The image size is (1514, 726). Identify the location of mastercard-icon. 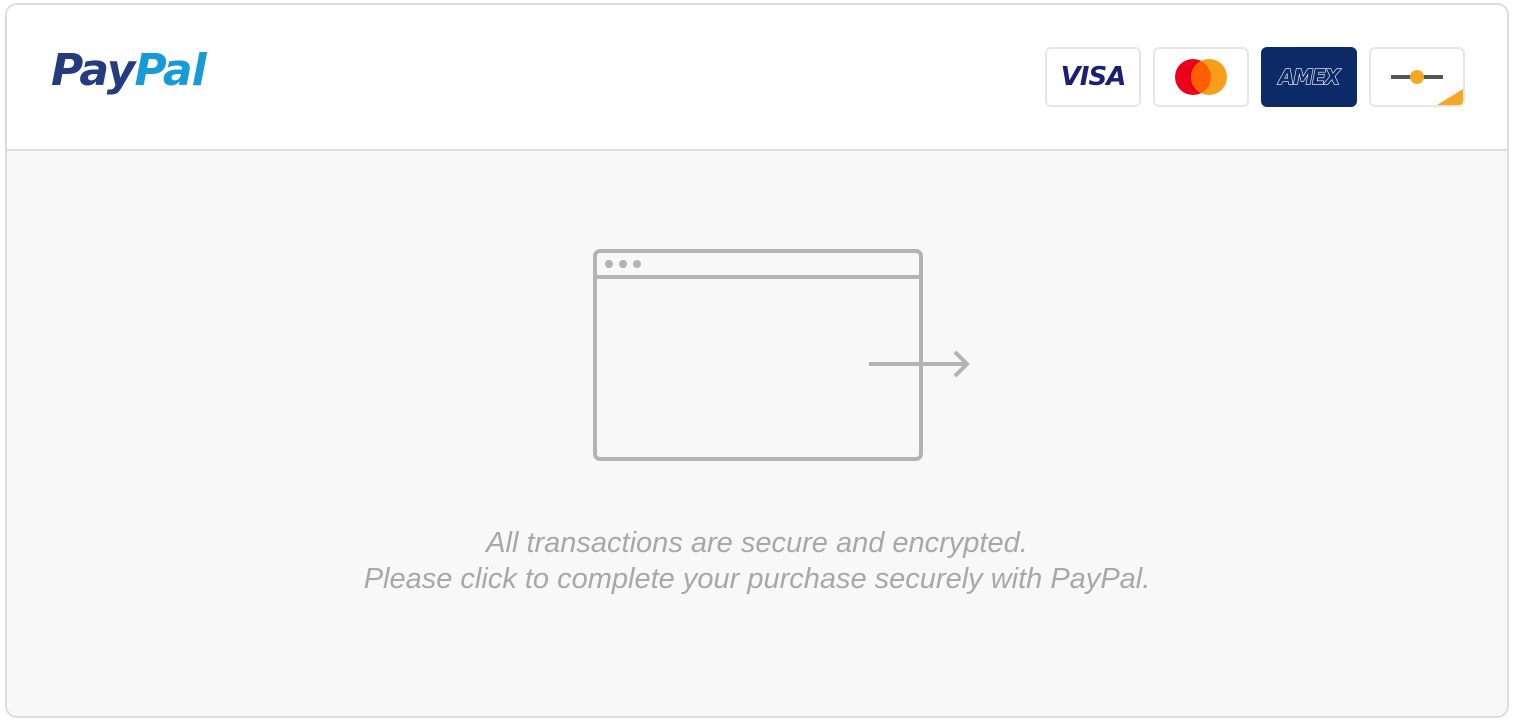
(1201, 77).